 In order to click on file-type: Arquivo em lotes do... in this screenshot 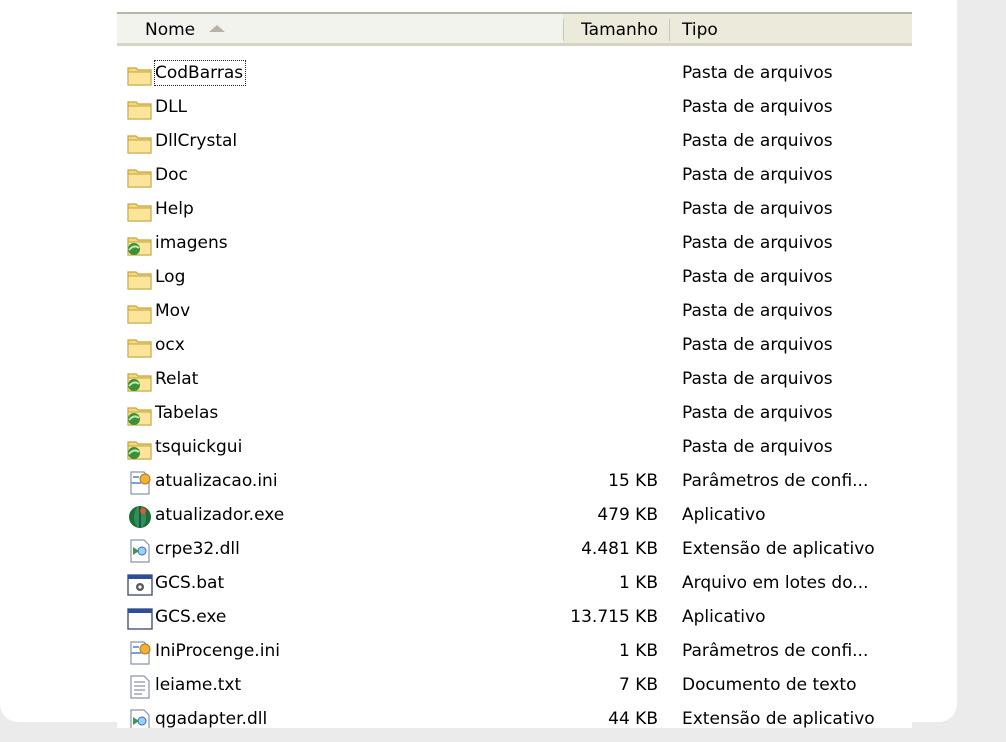, I will do `click(775, 583)`.